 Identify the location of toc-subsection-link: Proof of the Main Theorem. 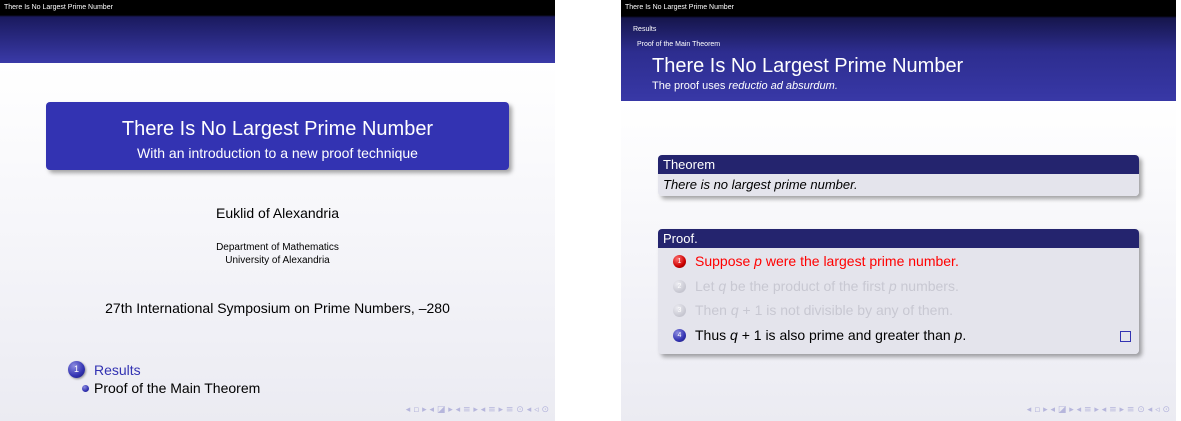
(177, 388).